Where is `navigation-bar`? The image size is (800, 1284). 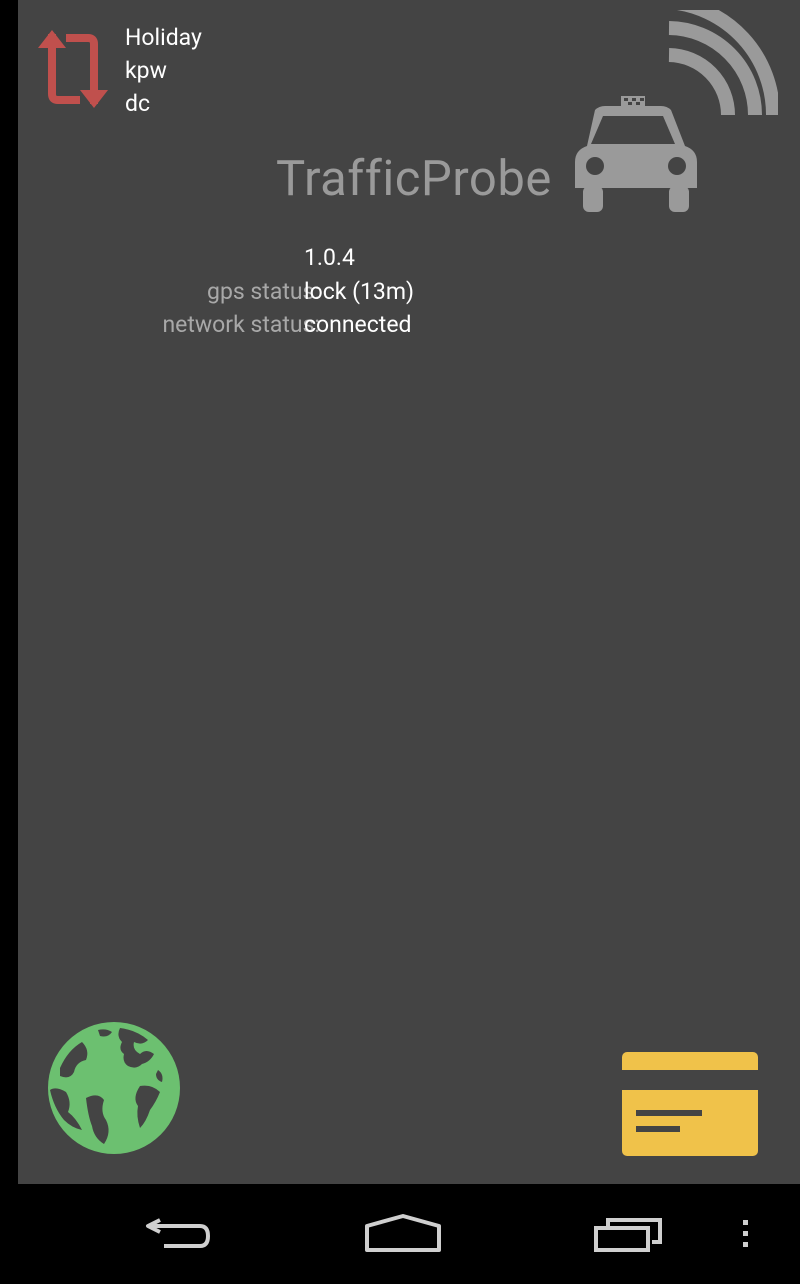
navigation-bar is located at coordinates (400, 1232).